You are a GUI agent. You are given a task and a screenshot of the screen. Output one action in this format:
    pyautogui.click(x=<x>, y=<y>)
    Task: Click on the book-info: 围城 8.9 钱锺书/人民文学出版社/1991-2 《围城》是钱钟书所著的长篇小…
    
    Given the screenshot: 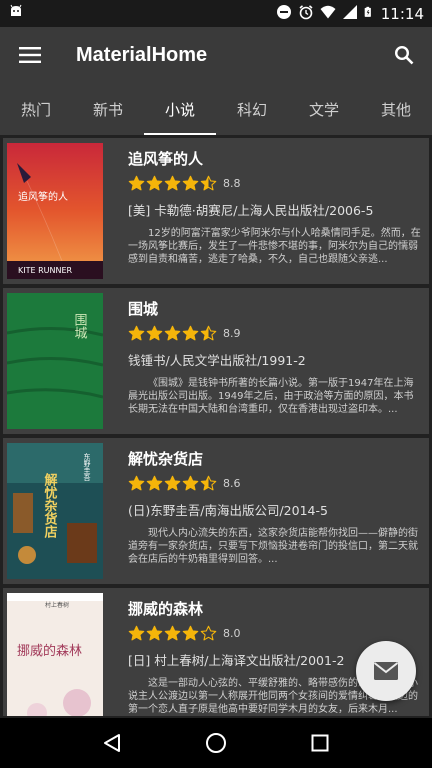 What is the action you would take?
    pyautogui.click(x=275, y=357)
    